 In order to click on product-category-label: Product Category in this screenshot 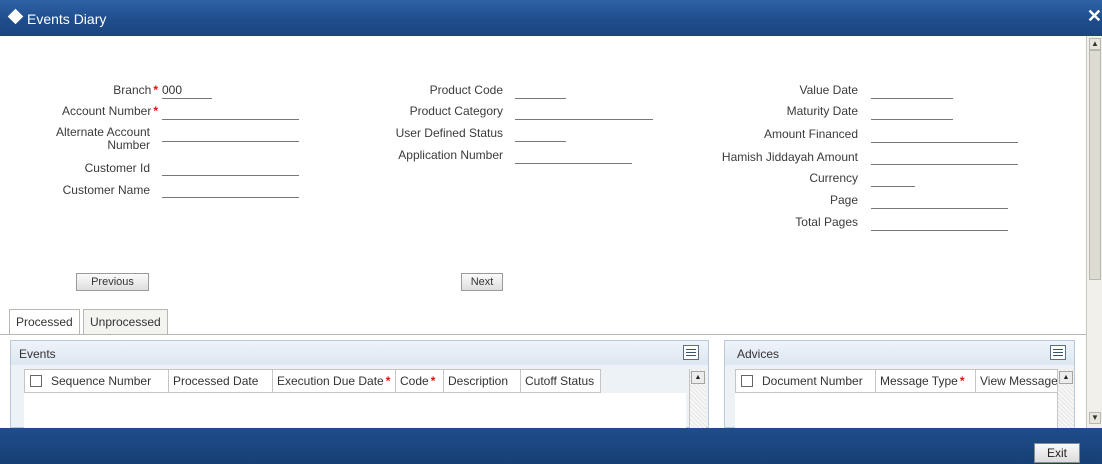, I will do `click(456, 111)`.